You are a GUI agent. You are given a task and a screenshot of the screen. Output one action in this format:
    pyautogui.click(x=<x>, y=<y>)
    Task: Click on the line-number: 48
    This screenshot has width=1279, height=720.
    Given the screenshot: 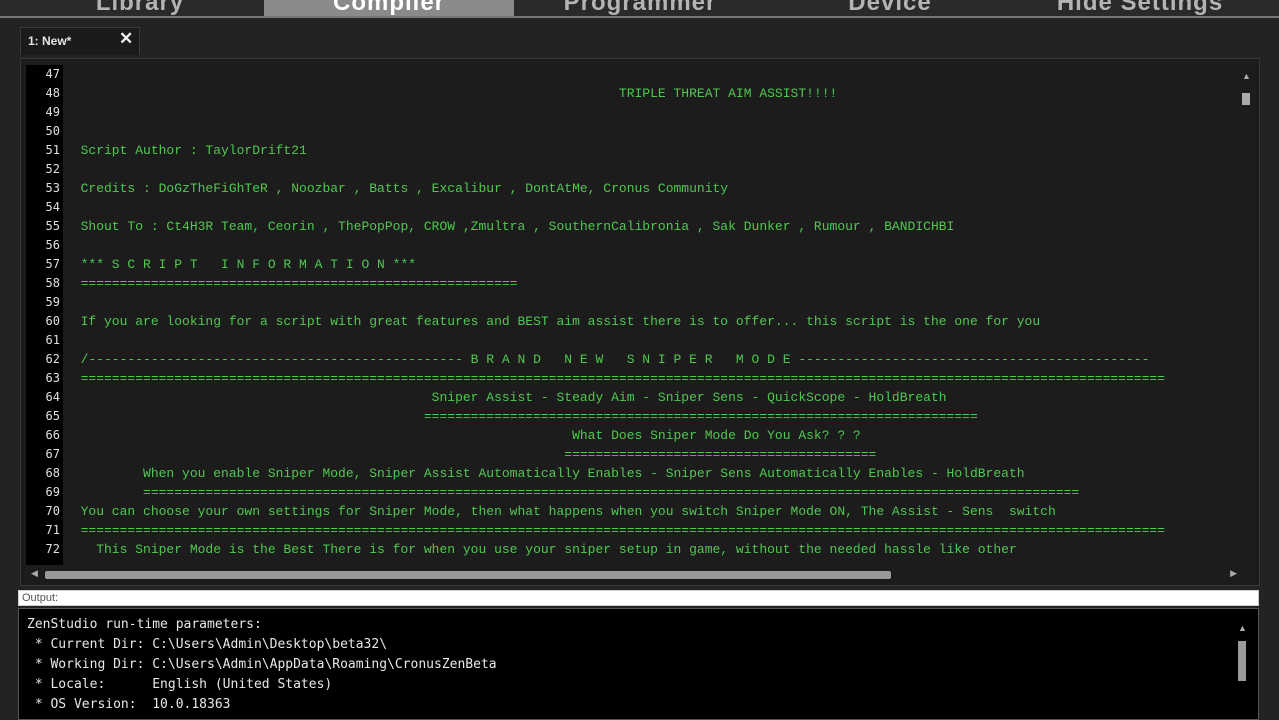 What is the action you would take?
    pyautogui.click(x=52, y=93)
    